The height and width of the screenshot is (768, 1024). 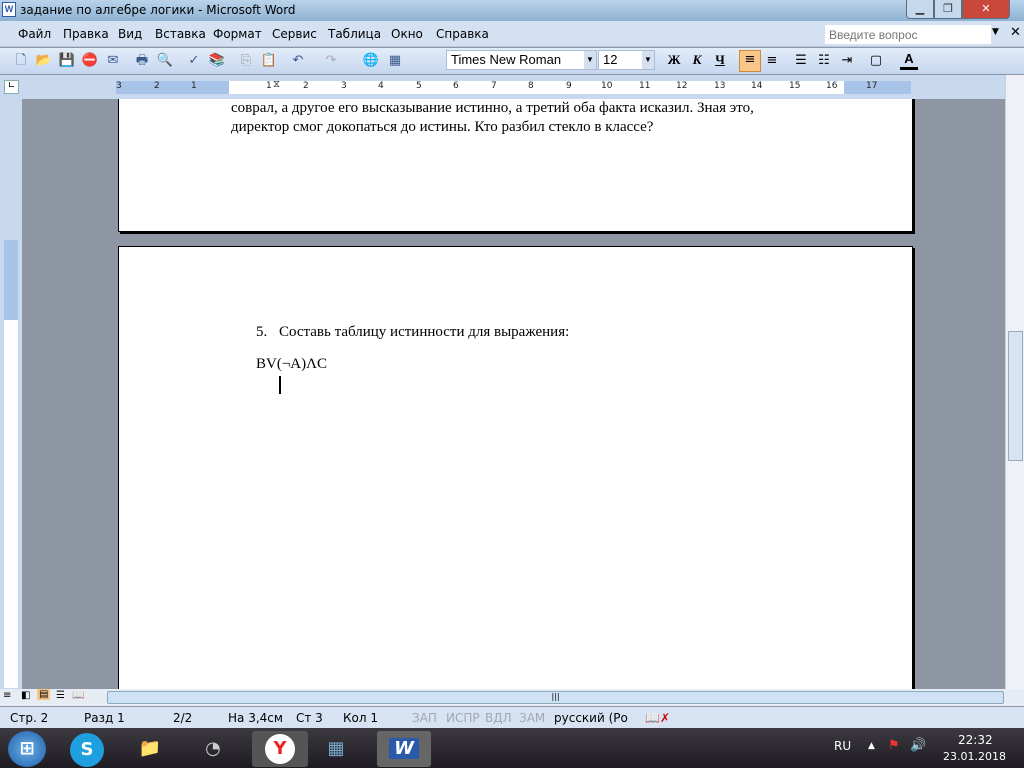 What do you see at coordinates (360, 718) in the screenshot?
I see `status-column: Кол 1` at bounding box center [360, 718].